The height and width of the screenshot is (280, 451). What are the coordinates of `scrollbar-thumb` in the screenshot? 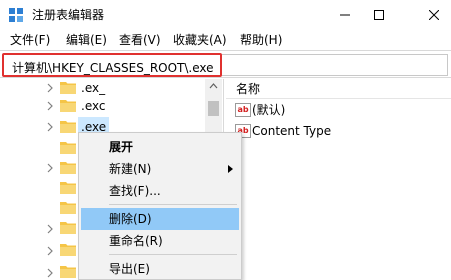 It's located at (213, 108).